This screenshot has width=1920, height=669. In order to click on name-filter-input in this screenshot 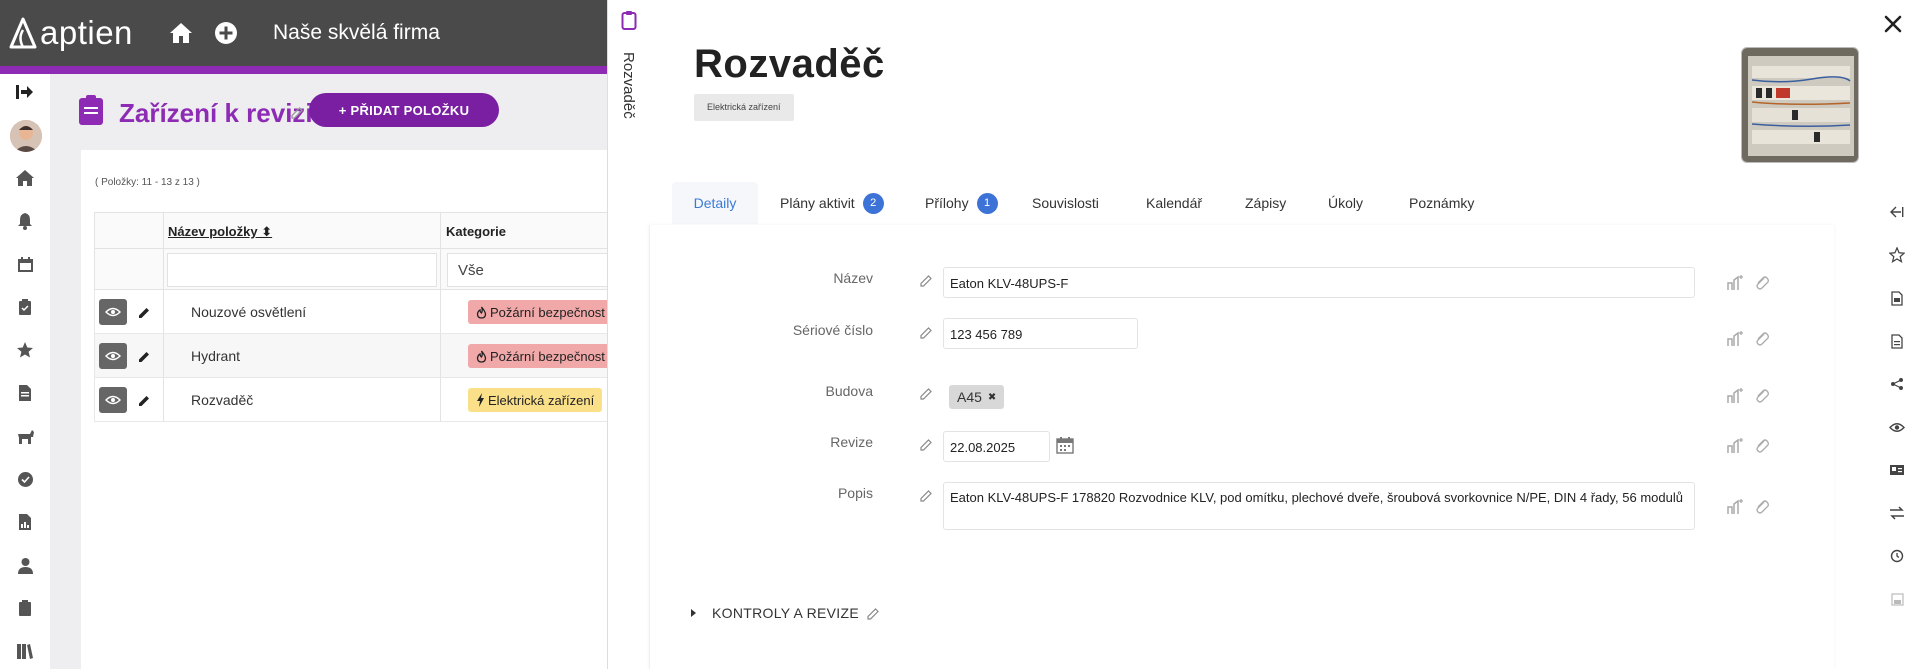, I will do `click(302, 270)`.